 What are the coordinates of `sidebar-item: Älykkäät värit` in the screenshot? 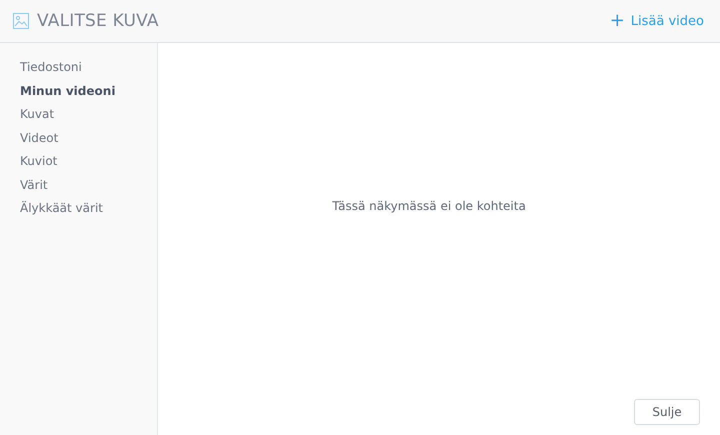 It's located at (88, 208).